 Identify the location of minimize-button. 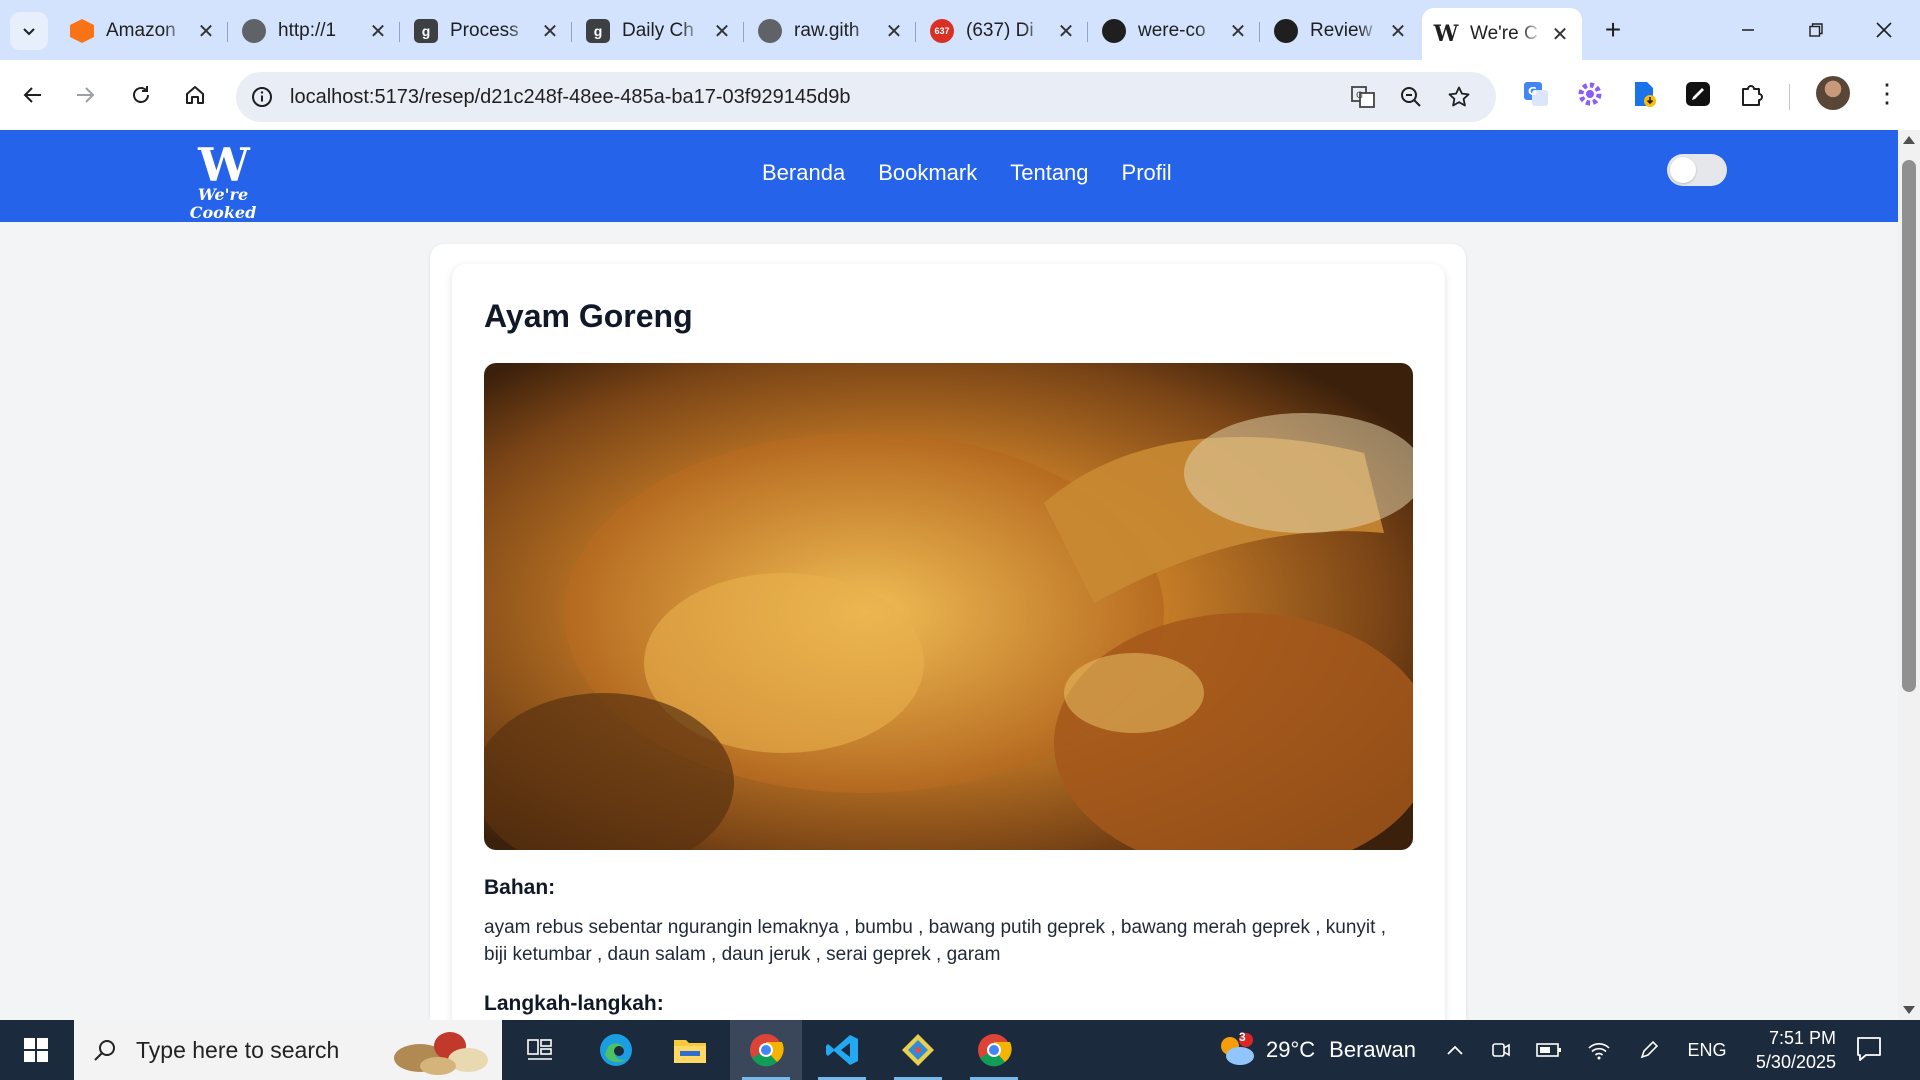
(1748, 30).